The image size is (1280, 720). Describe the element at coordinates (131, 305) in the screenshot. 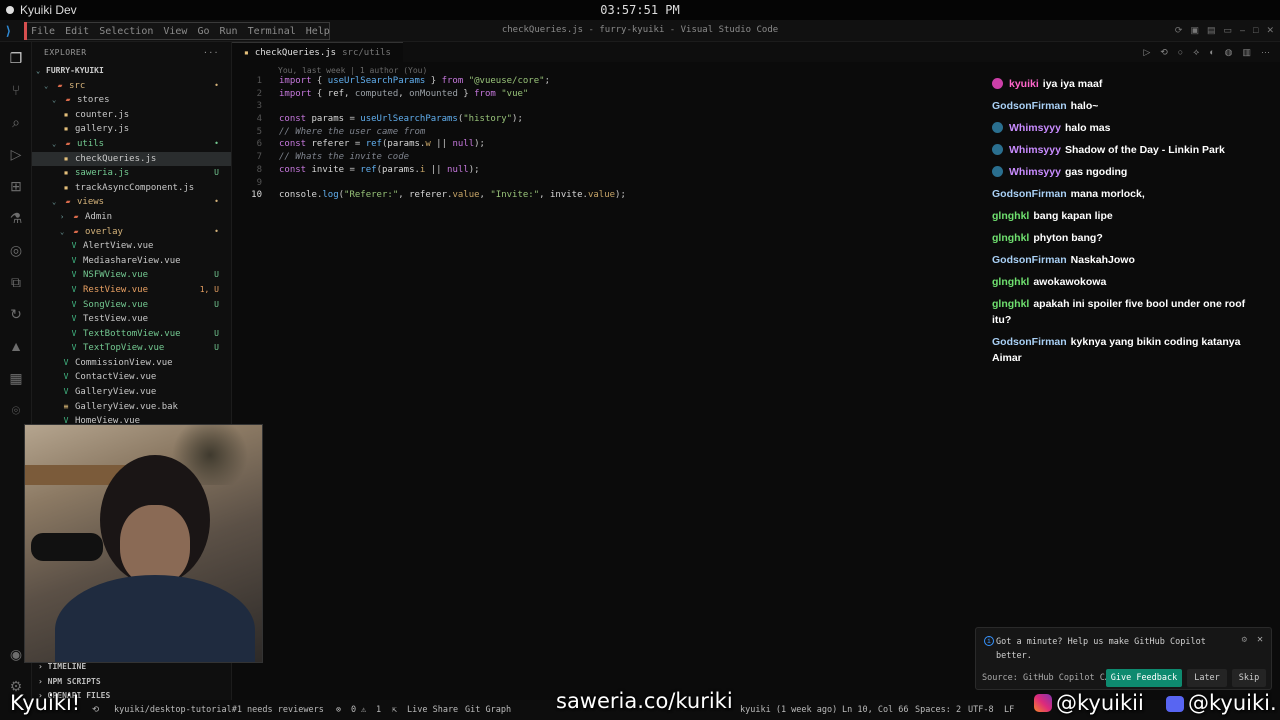

I see `tree-file: V SongView.vue U` at that location.